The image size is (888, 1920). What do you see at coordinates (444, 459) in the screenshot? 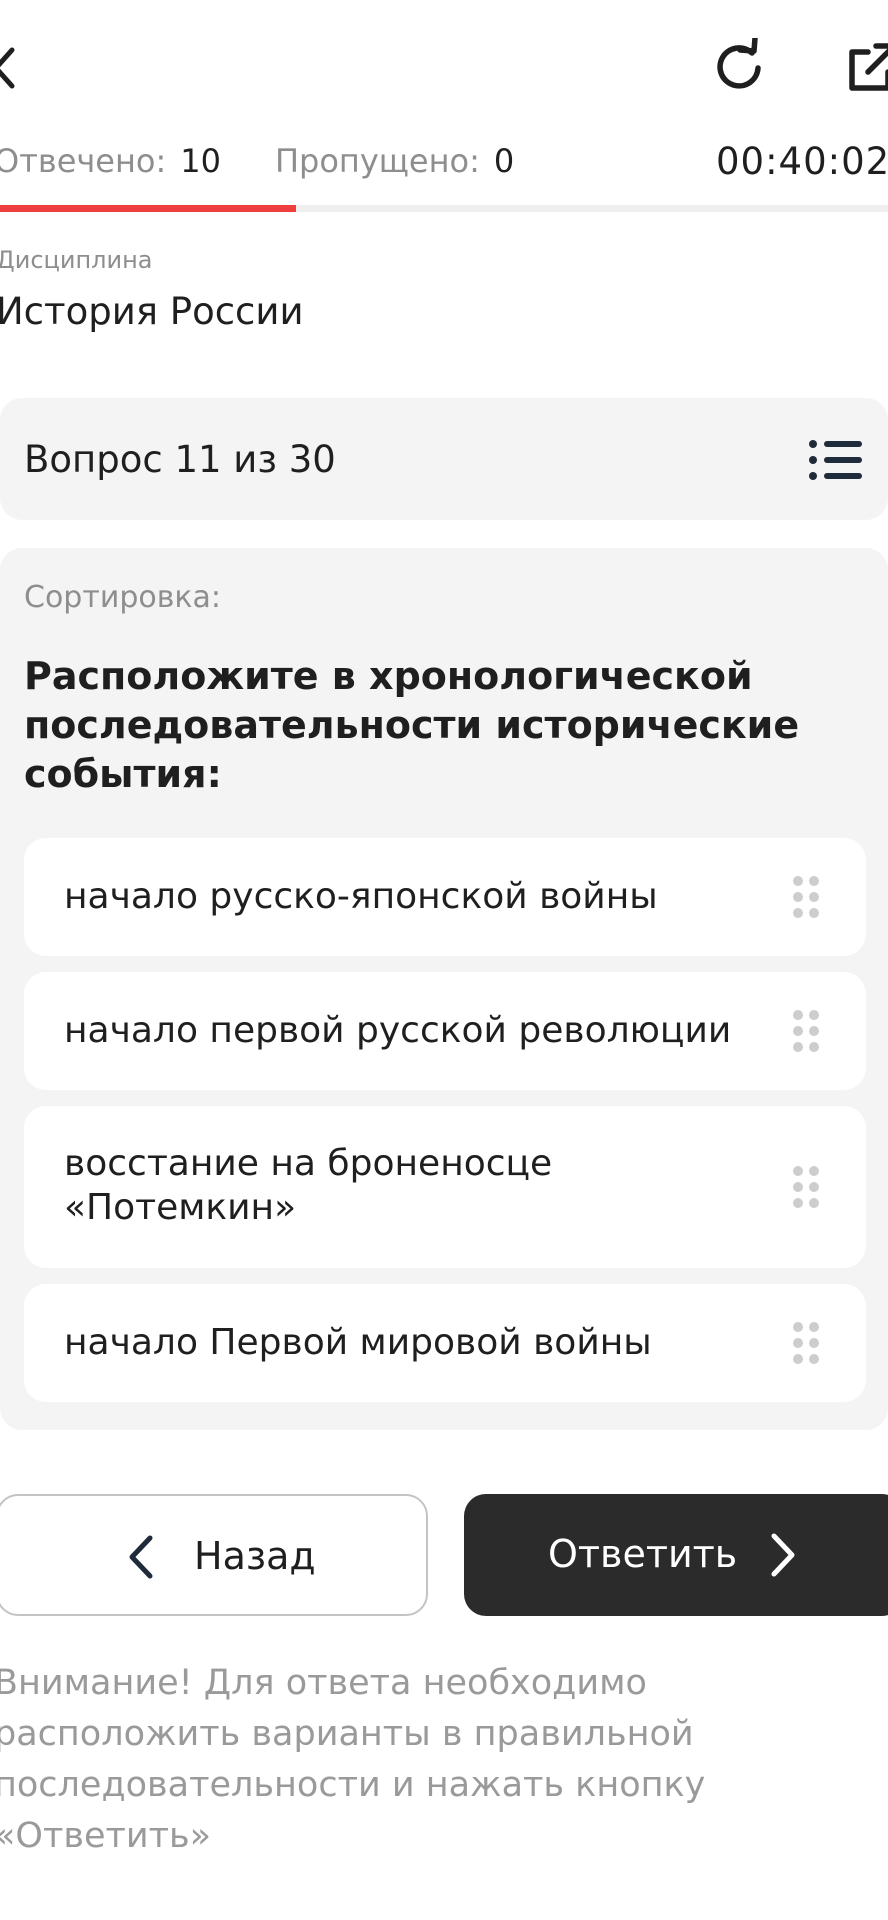
I see `question-header: Вопрос 11 из 30` at bounding box center [444, 459].